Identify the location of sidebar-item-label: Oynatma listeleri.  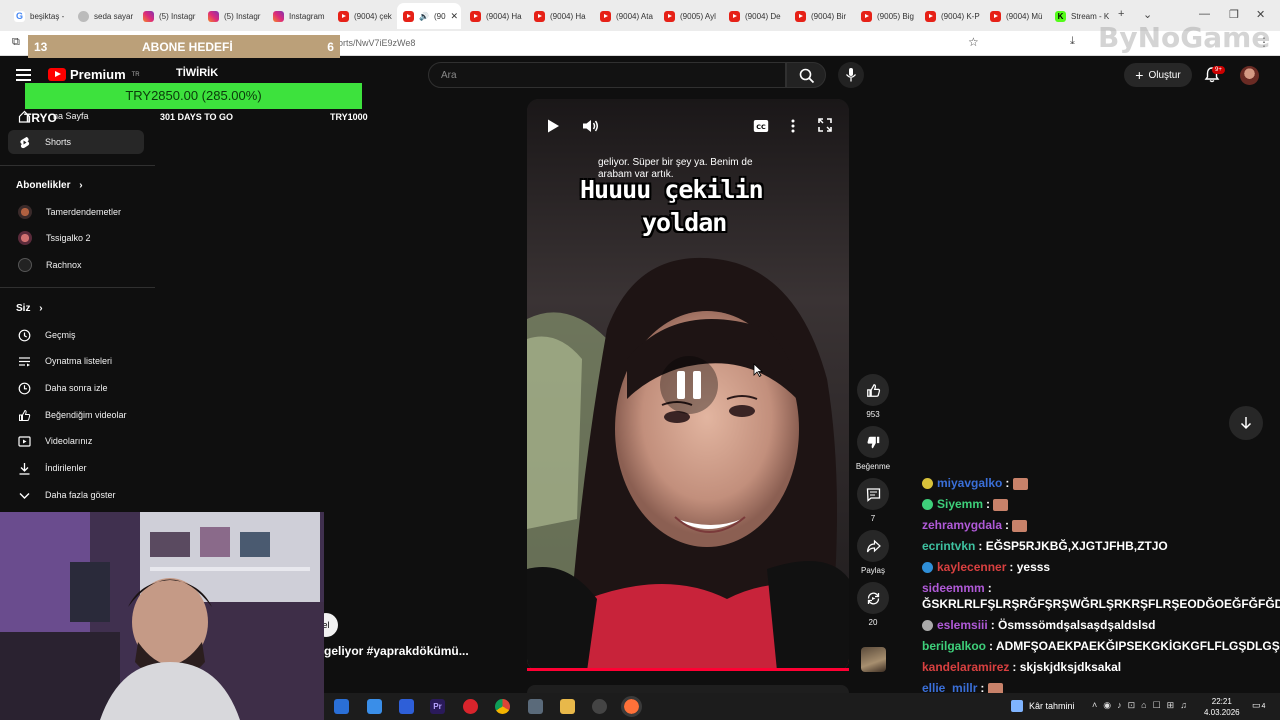
(79, 361).